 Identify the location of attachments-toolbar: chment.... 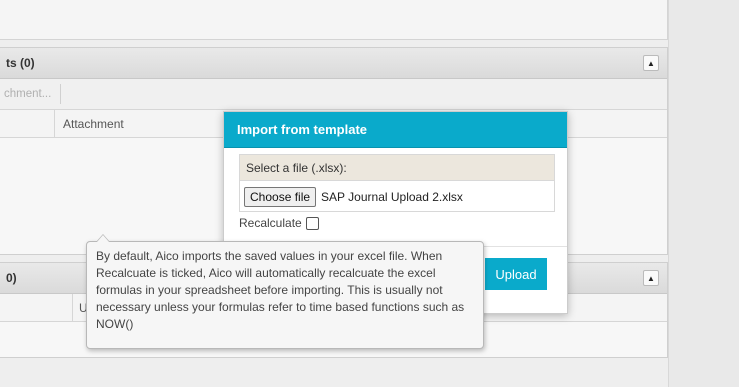
(333, 94).